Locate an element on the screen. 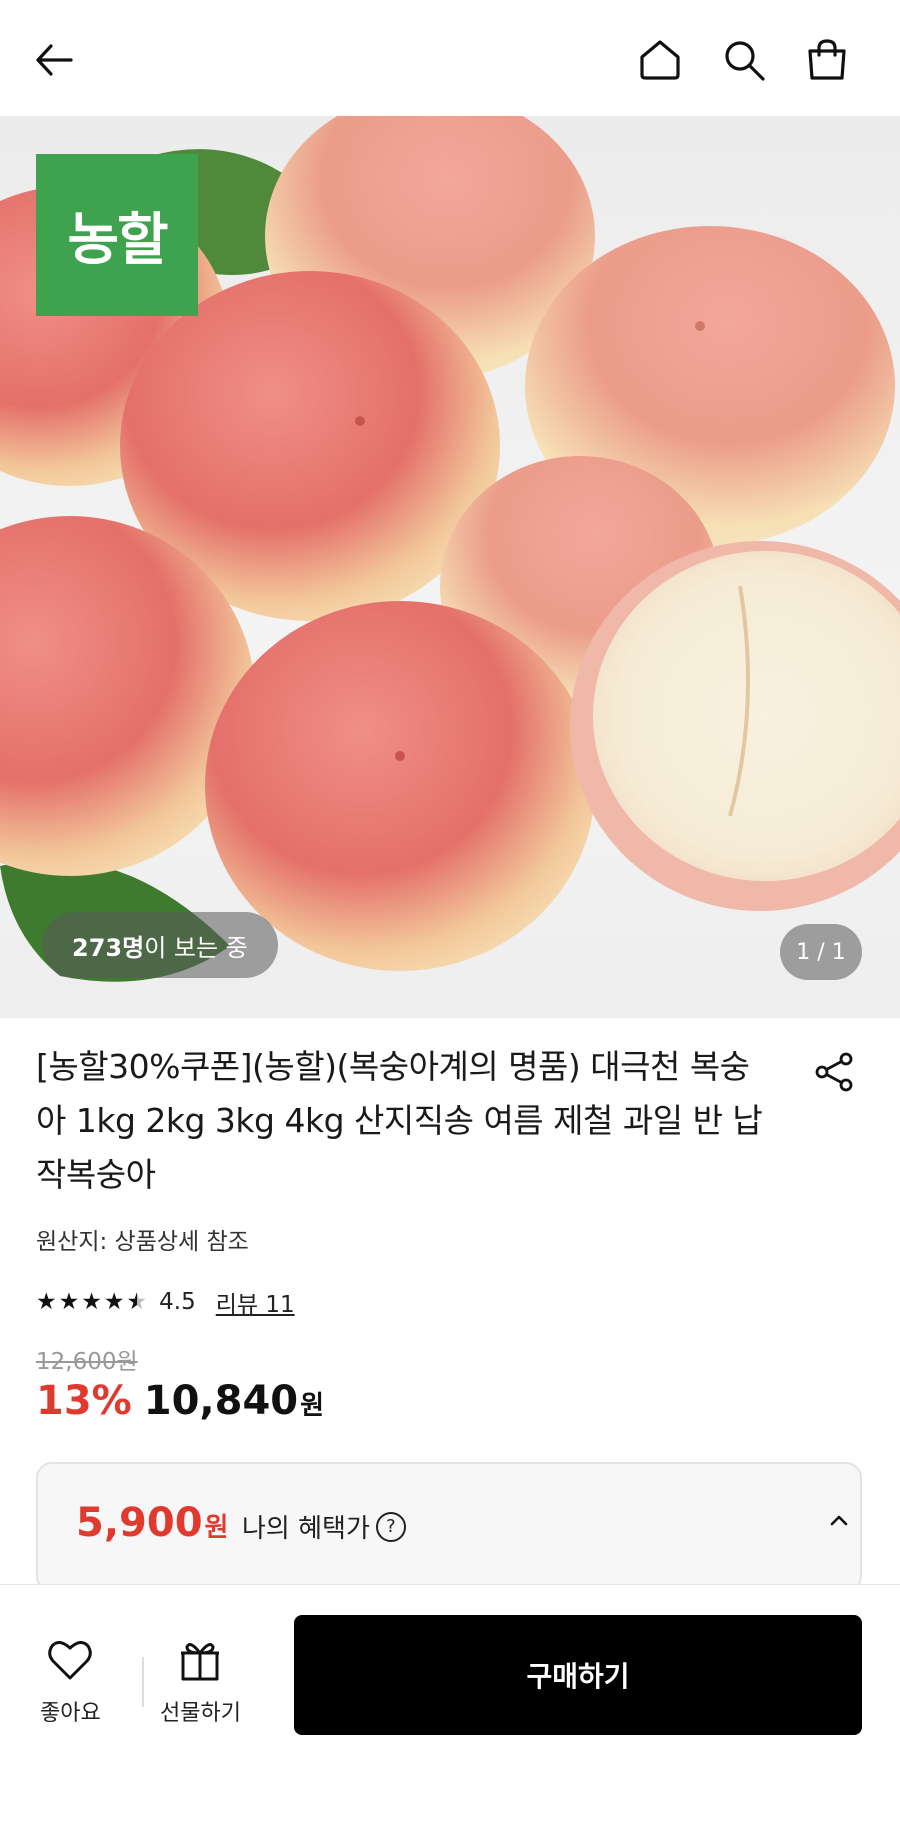 This screenshot has height=1840, width=900. rating-value: 4.5 is located at coordinates (177, 1302).